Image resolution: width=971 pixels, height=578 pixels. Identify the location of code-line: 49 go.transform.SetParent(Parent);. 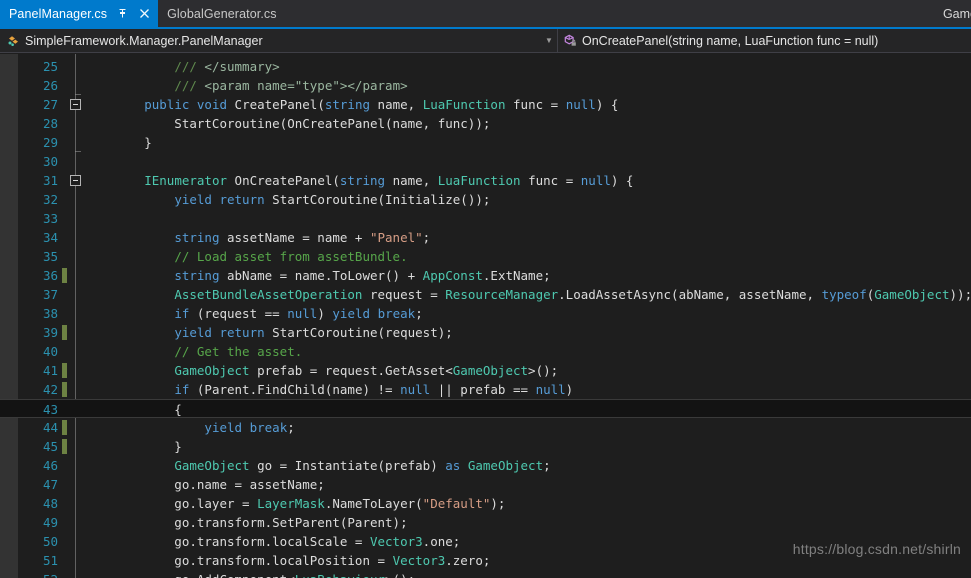
(485, 522).